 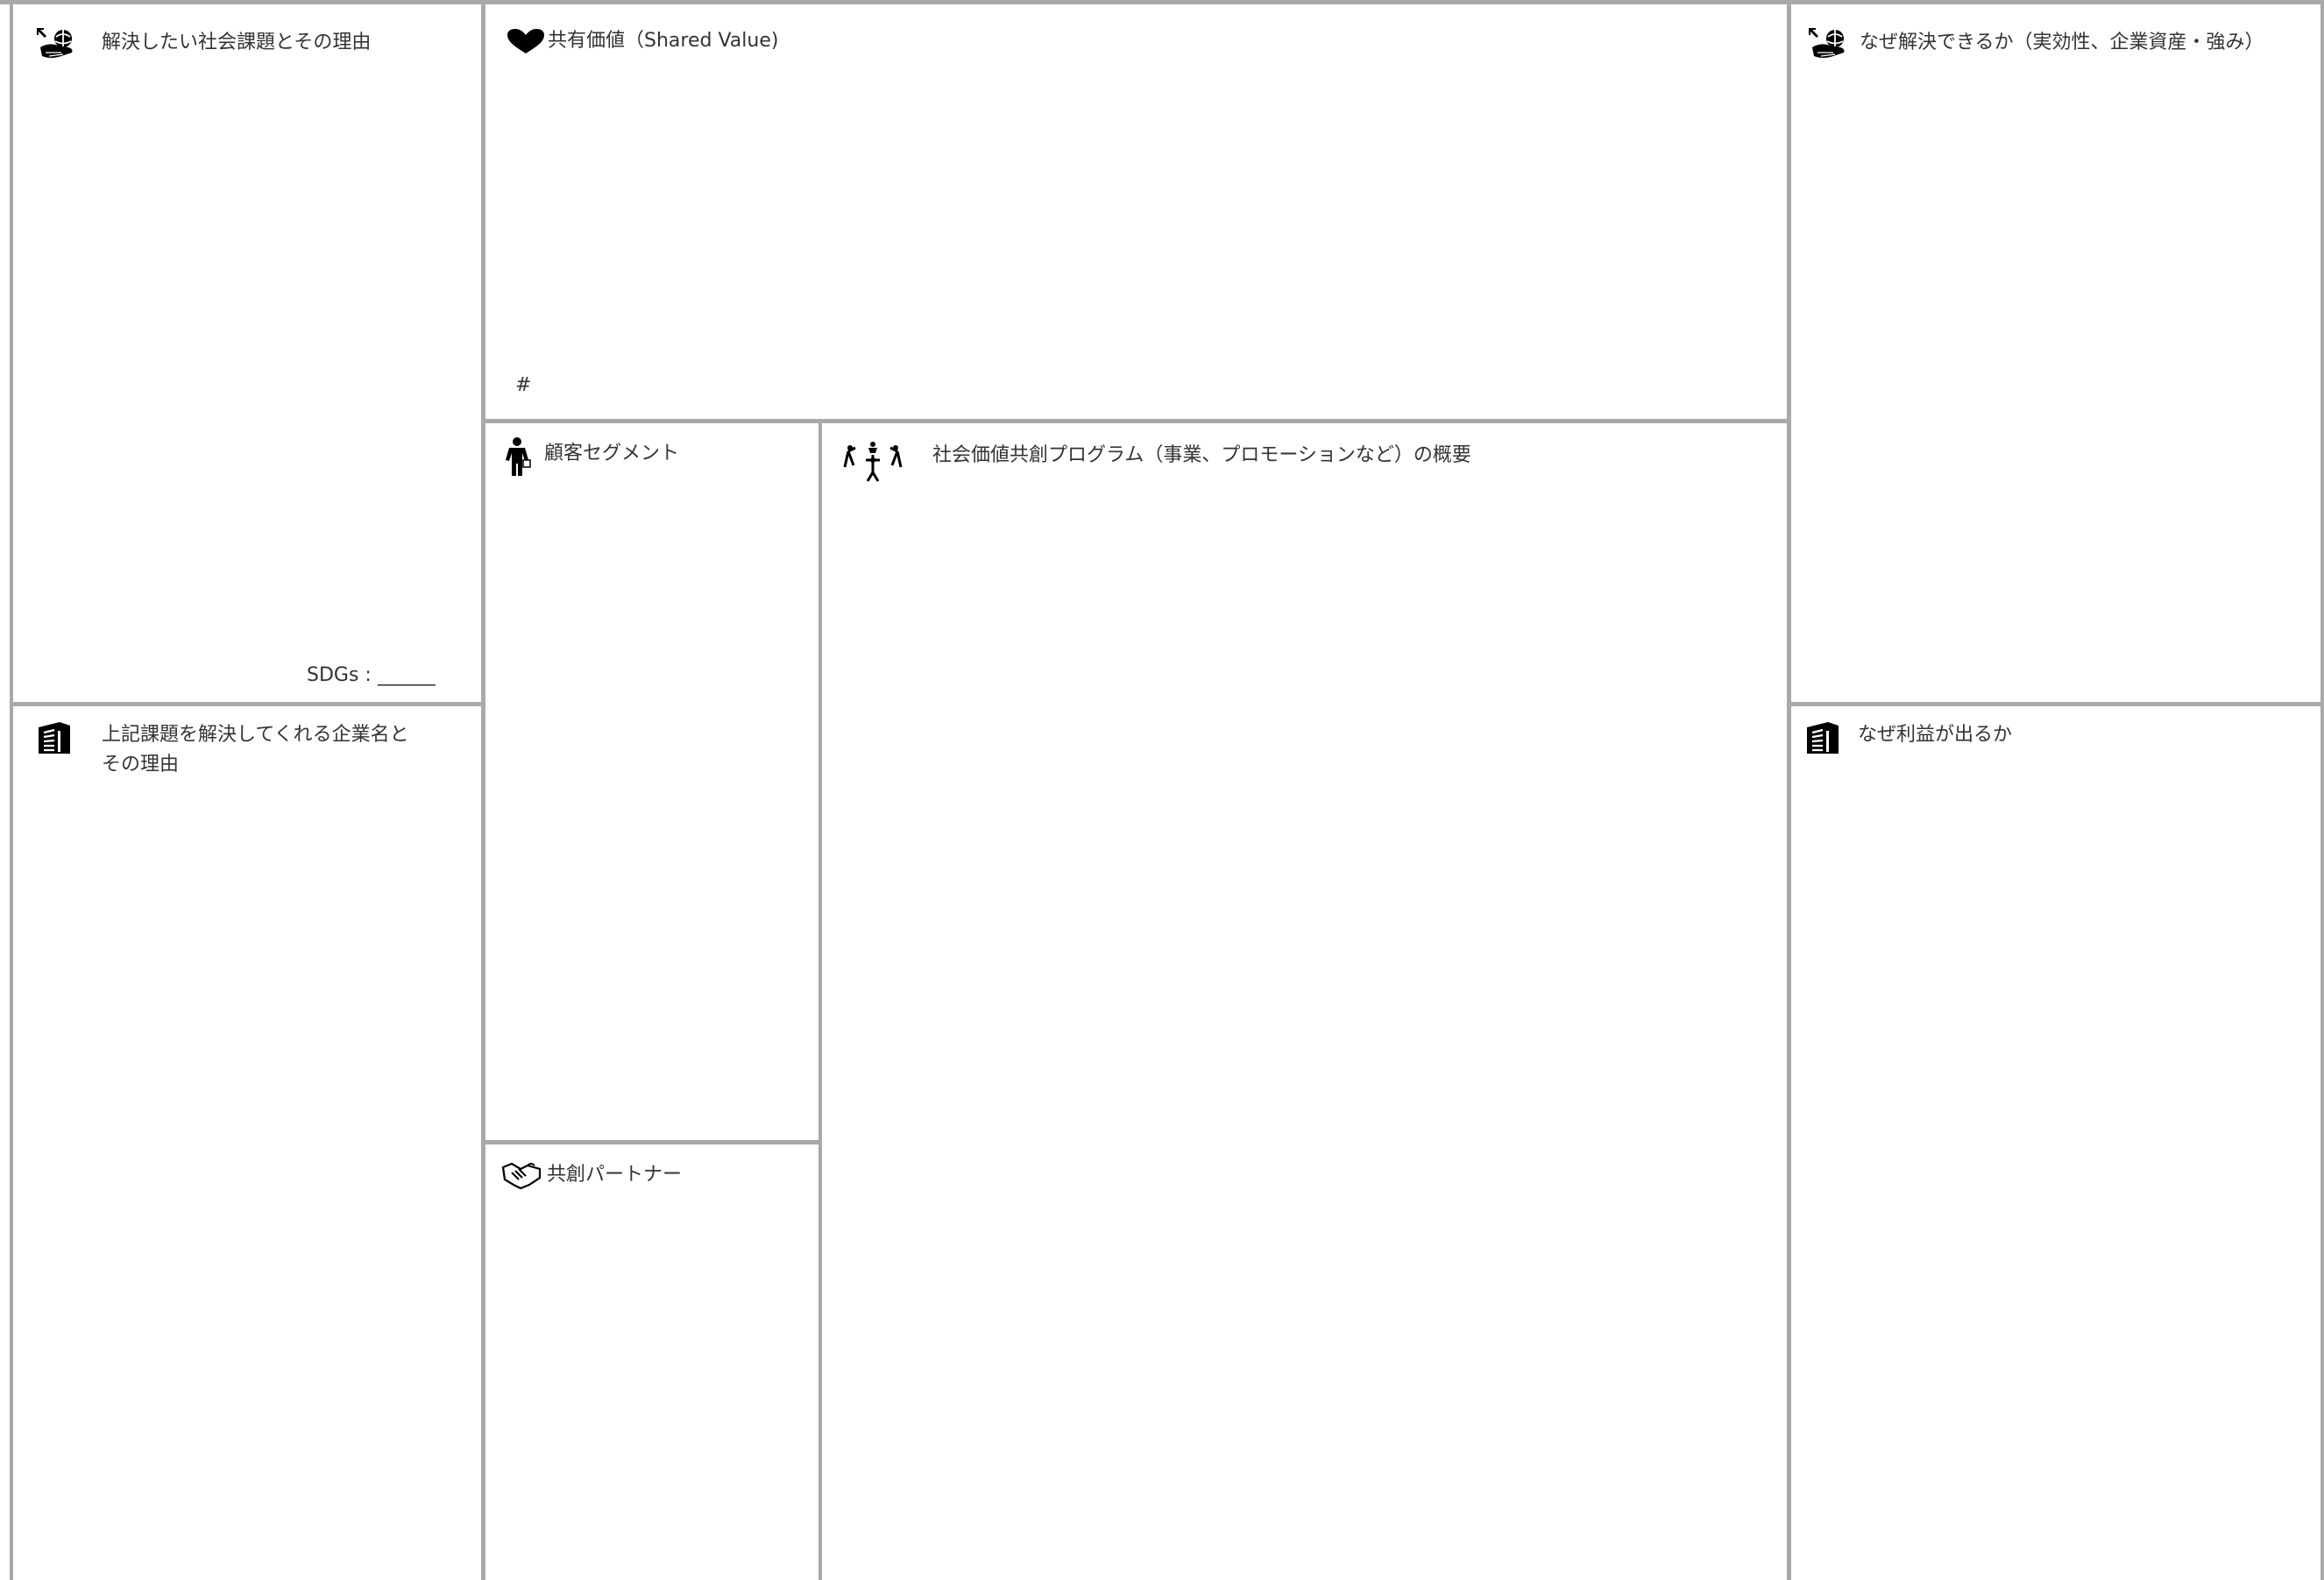 I want to click on shared-value-panel: 共有価値（Shared Value), so click(x=1141, y=42).